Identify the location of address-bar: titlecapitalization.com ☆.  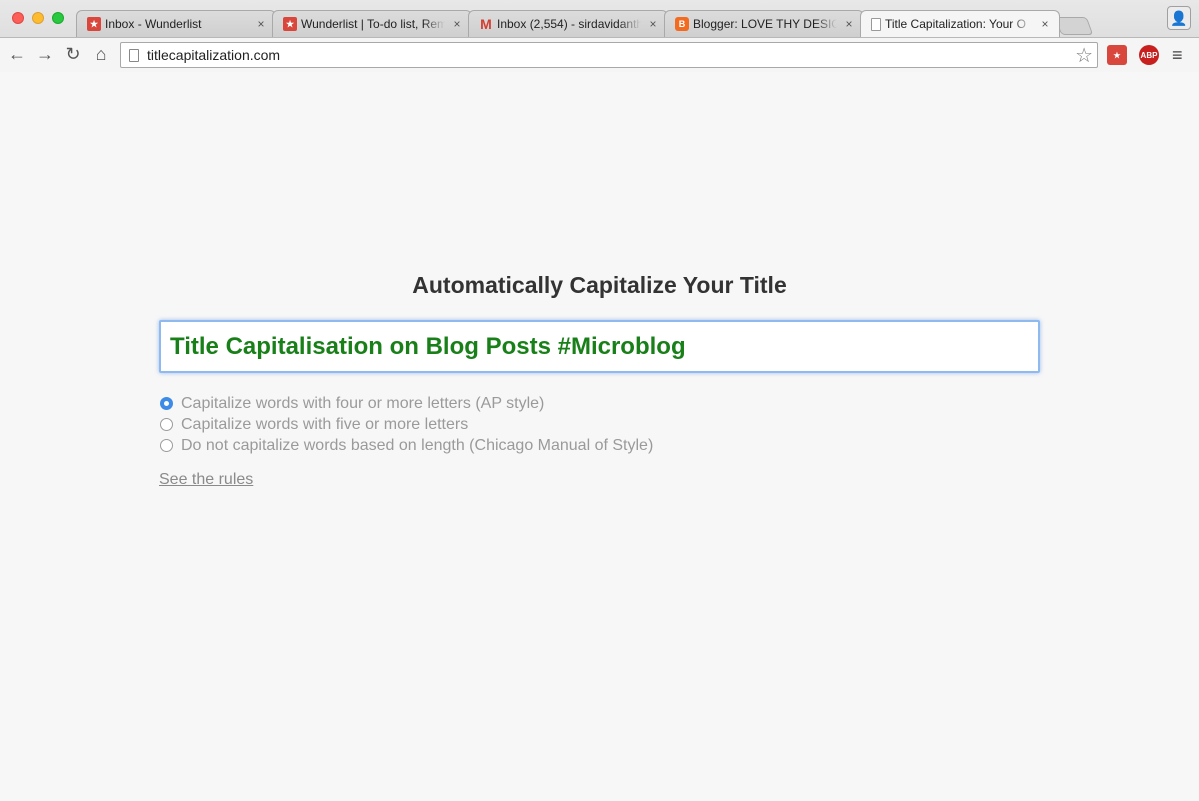
(609, 55).